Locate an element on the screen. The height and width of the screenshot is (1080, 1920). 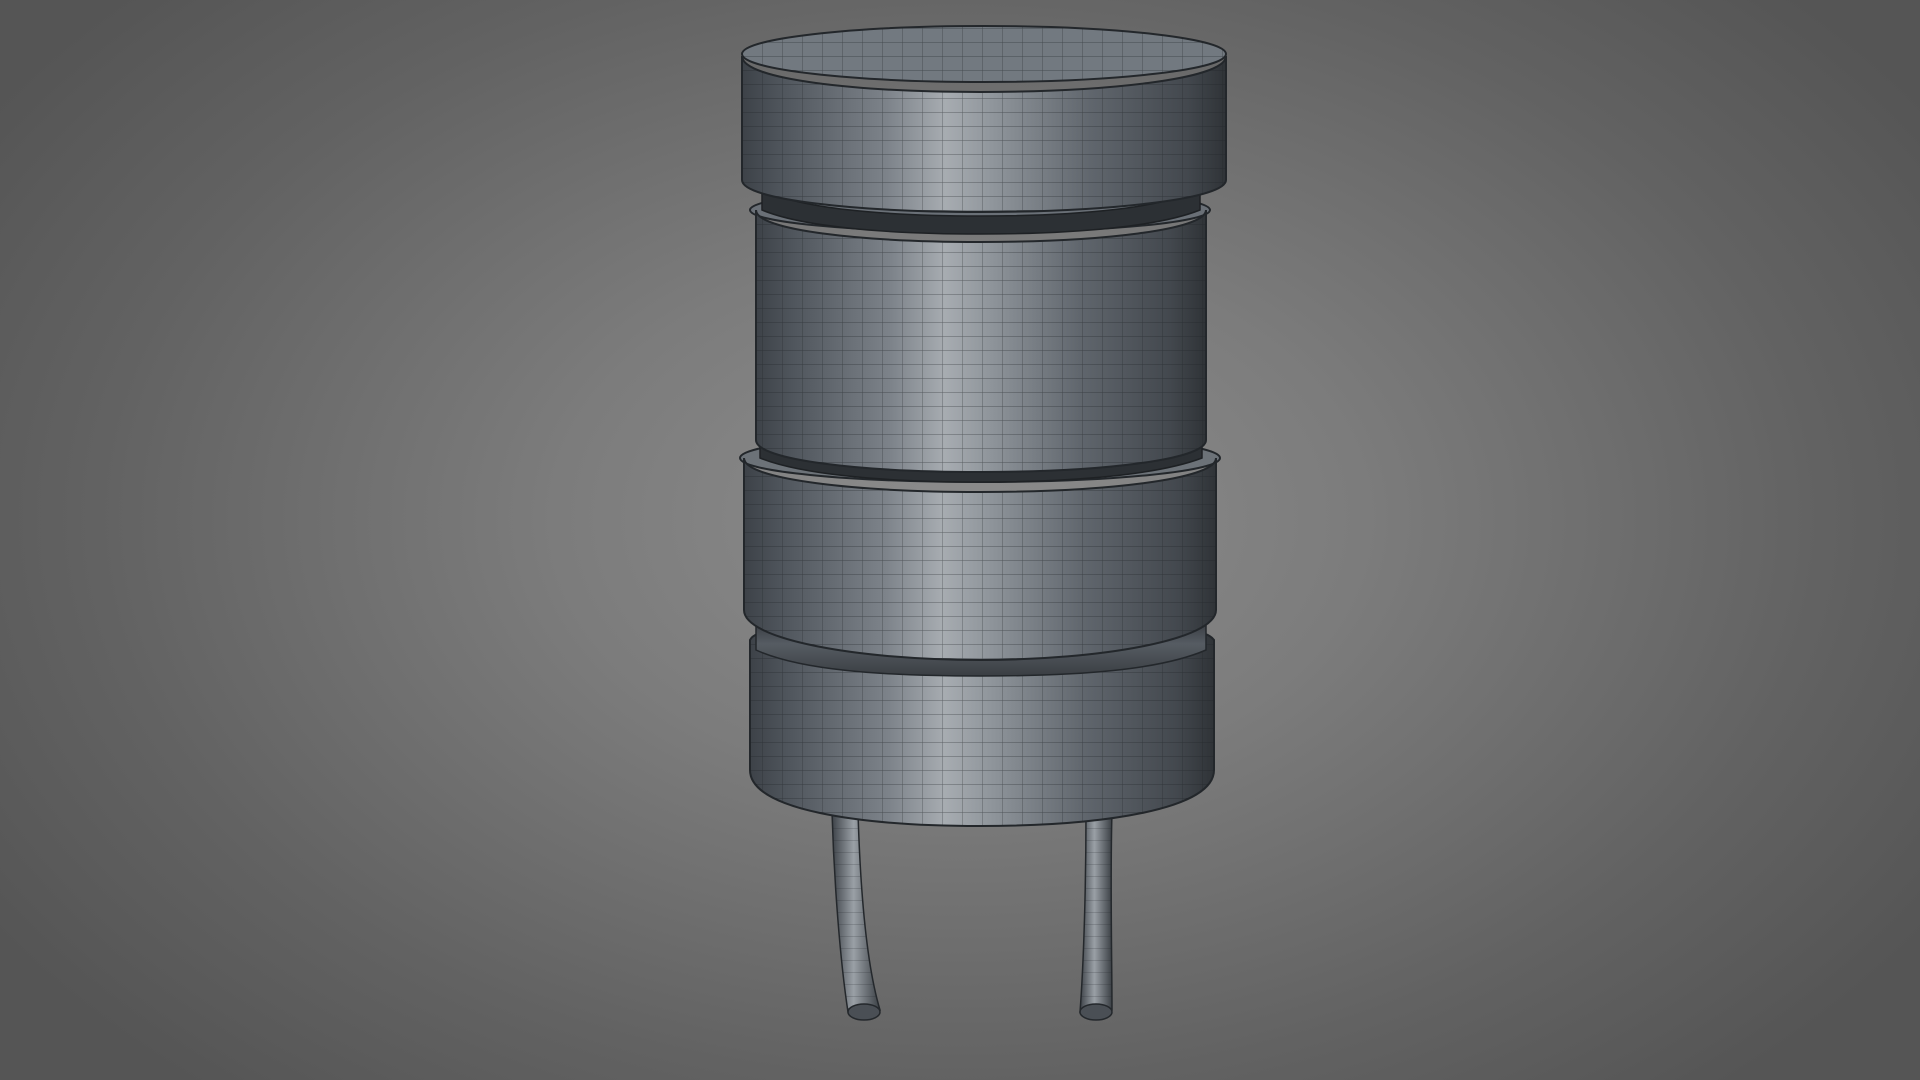
top-cap is located at coordinates (984, 119).